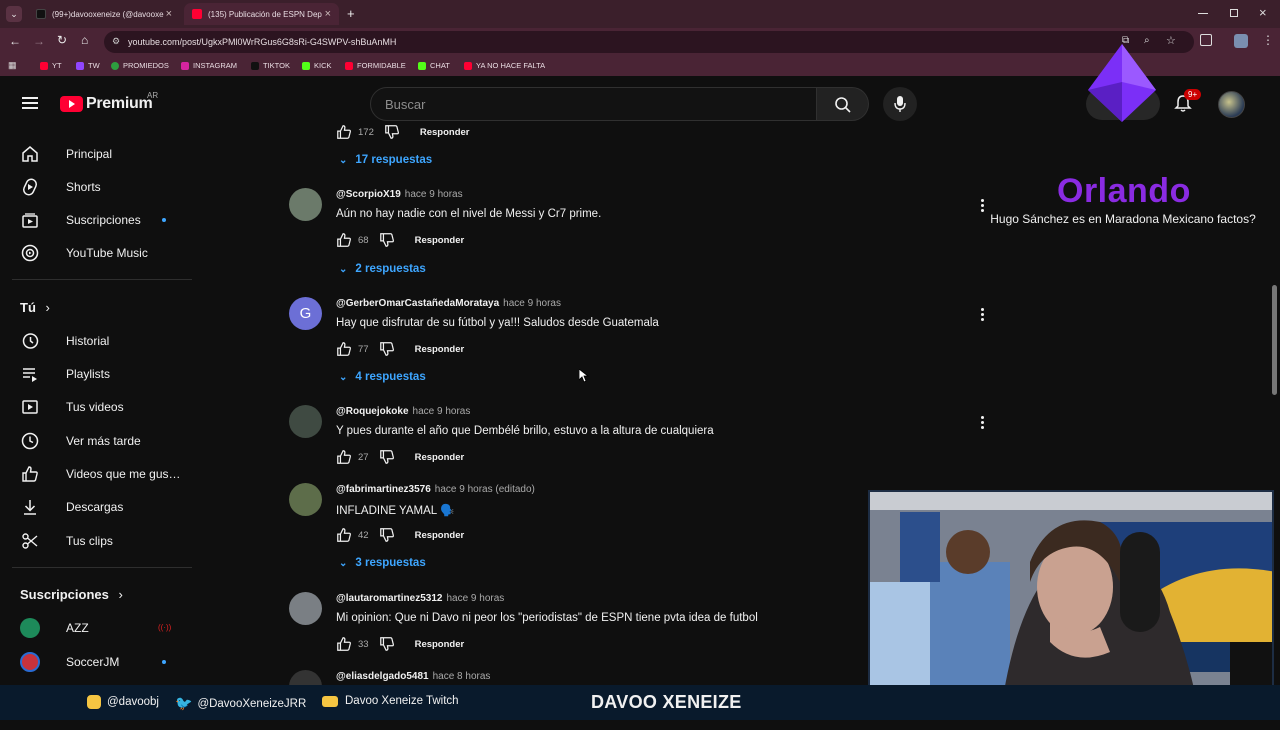 The height and width of the screenshot is (730, 1280). I want to click on view-replies-button: ⌄ 4 respuestas, so click(382, 377).